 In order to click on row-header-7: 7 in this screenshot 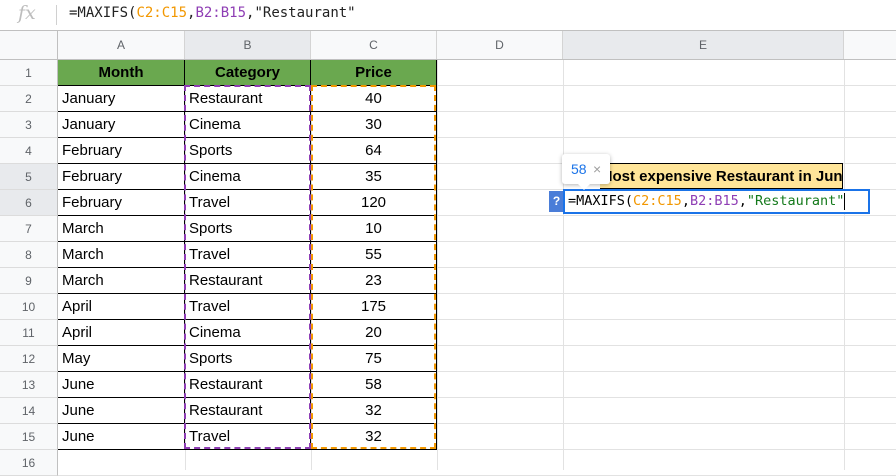, I will do `click(29, 229)`.